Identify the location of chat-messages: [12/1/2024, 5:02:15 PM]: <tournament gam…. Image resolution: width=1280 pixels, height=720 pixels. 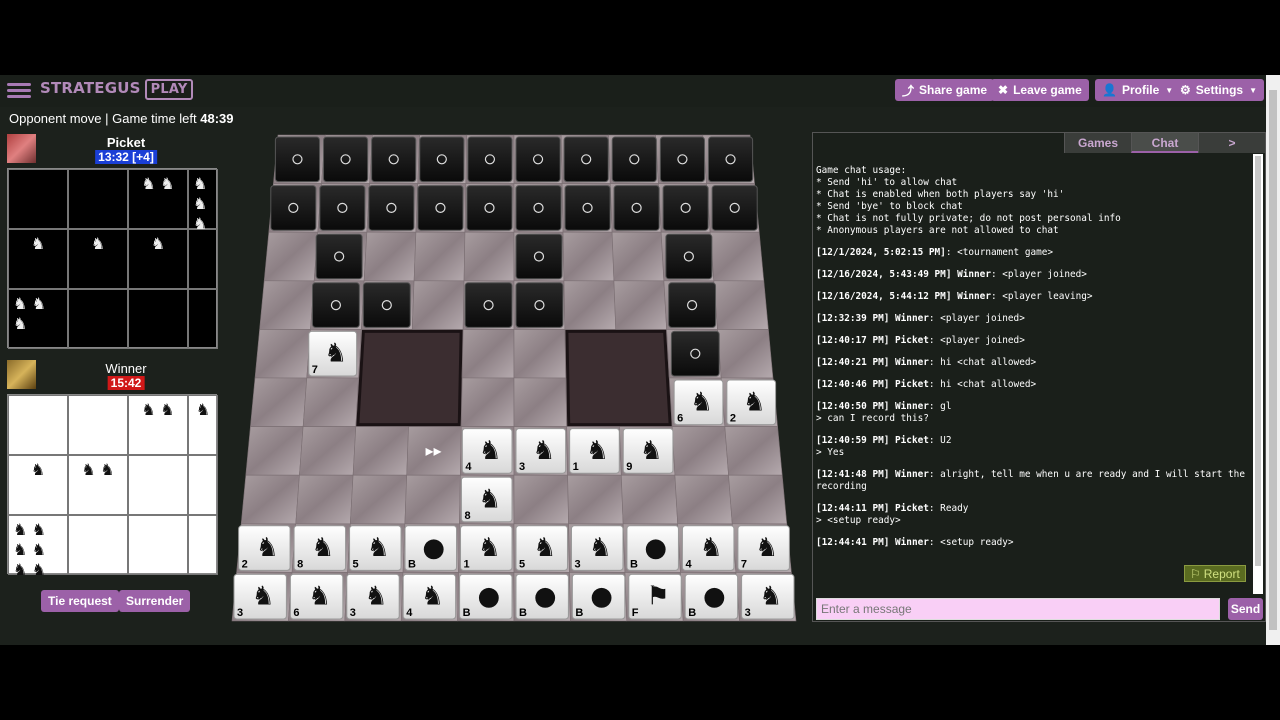
(1033, 398).